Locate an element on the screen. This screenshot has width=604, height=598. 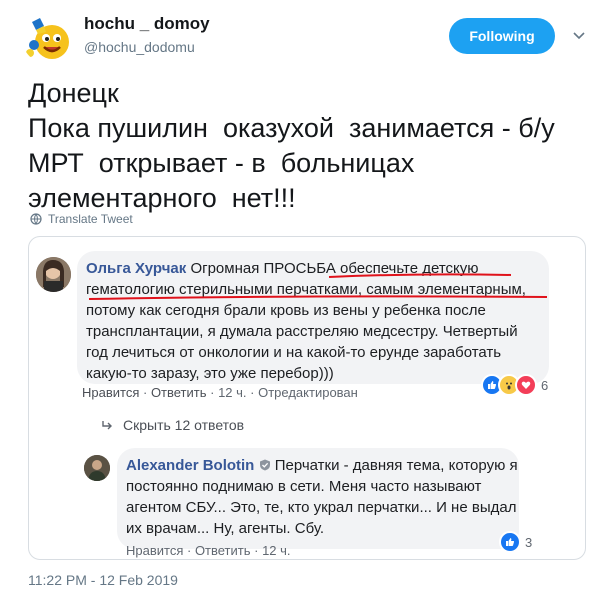
reply-actions: Нравится · Ответить · 12 ч. is located at coordinates (208, 550).